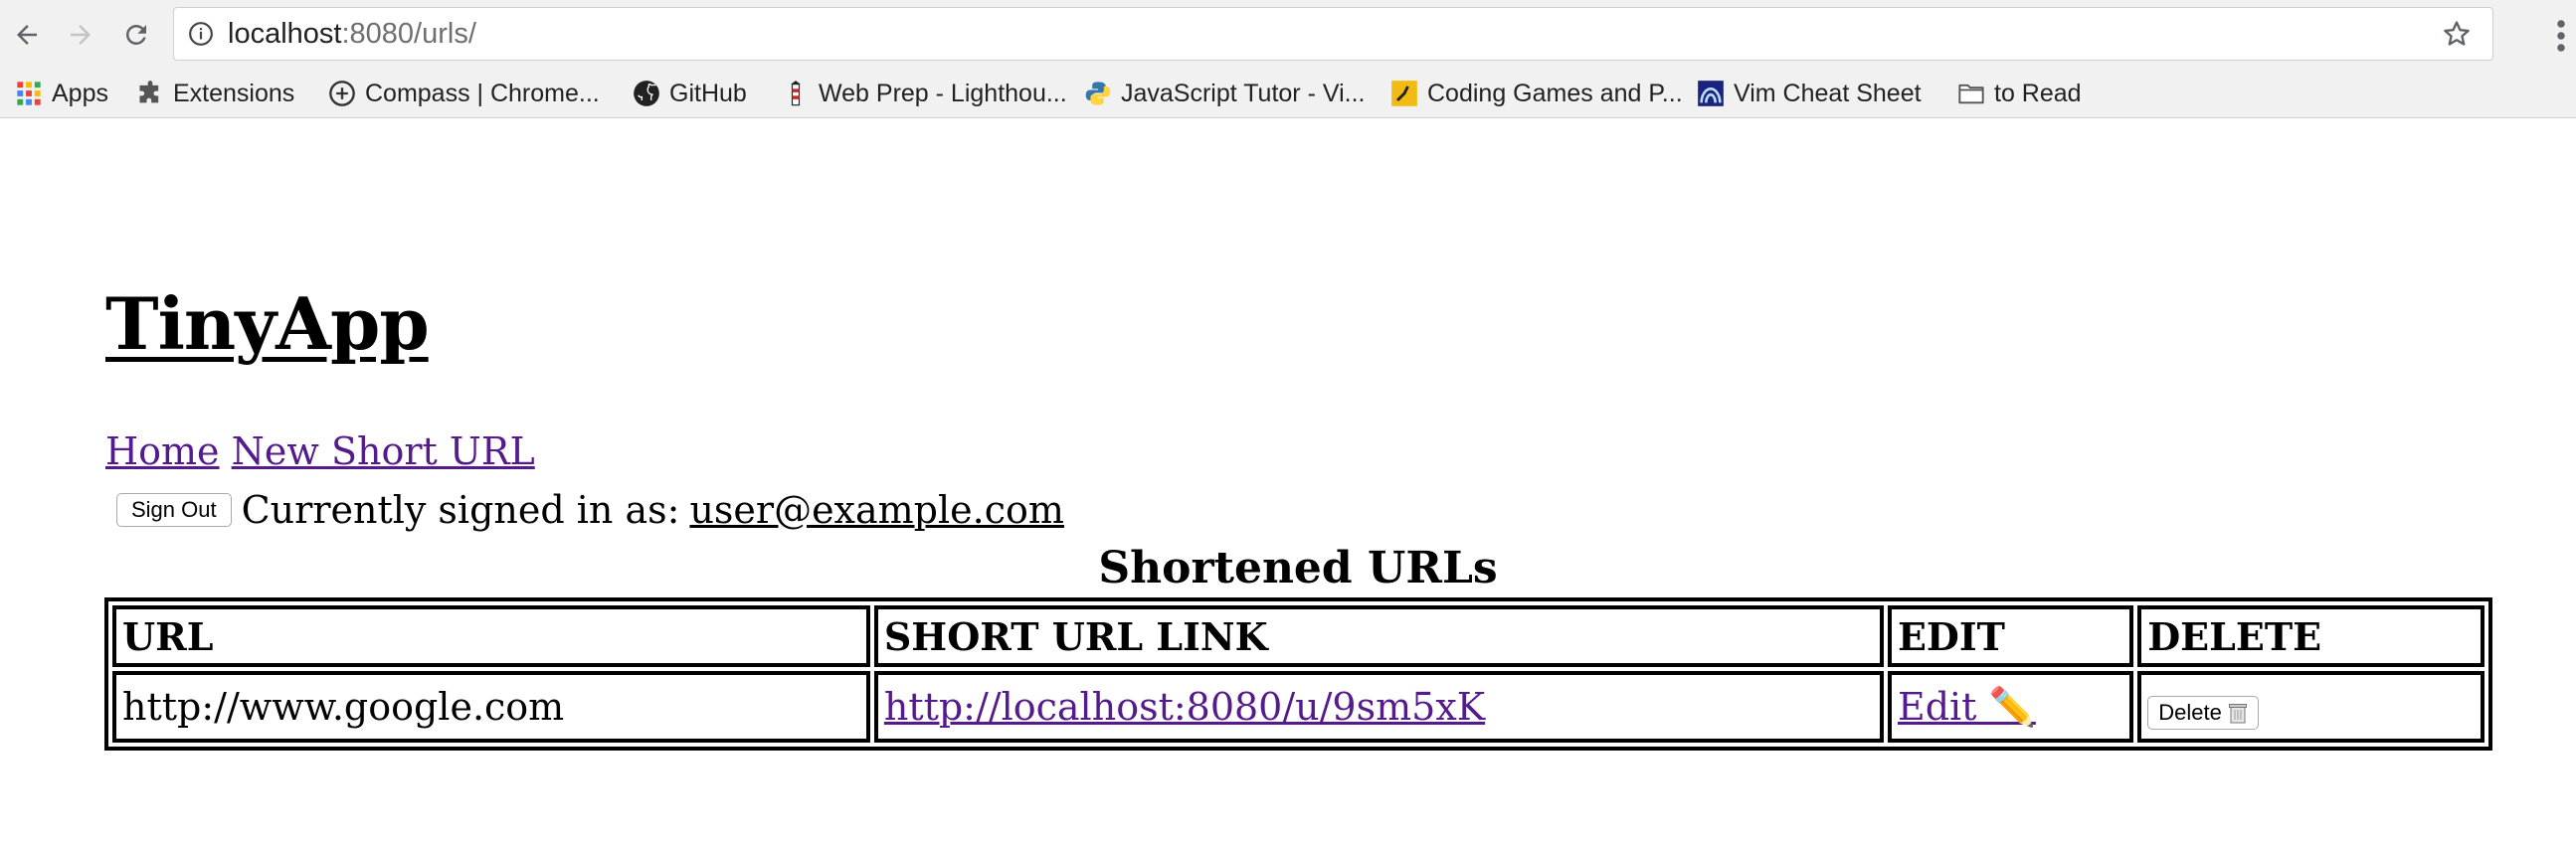 Image resolution: width=2576 pixels, height=843 pixels. Describe the element at coordinates (2237, 713) in the screenshot. I see `trash-icon` at that location.